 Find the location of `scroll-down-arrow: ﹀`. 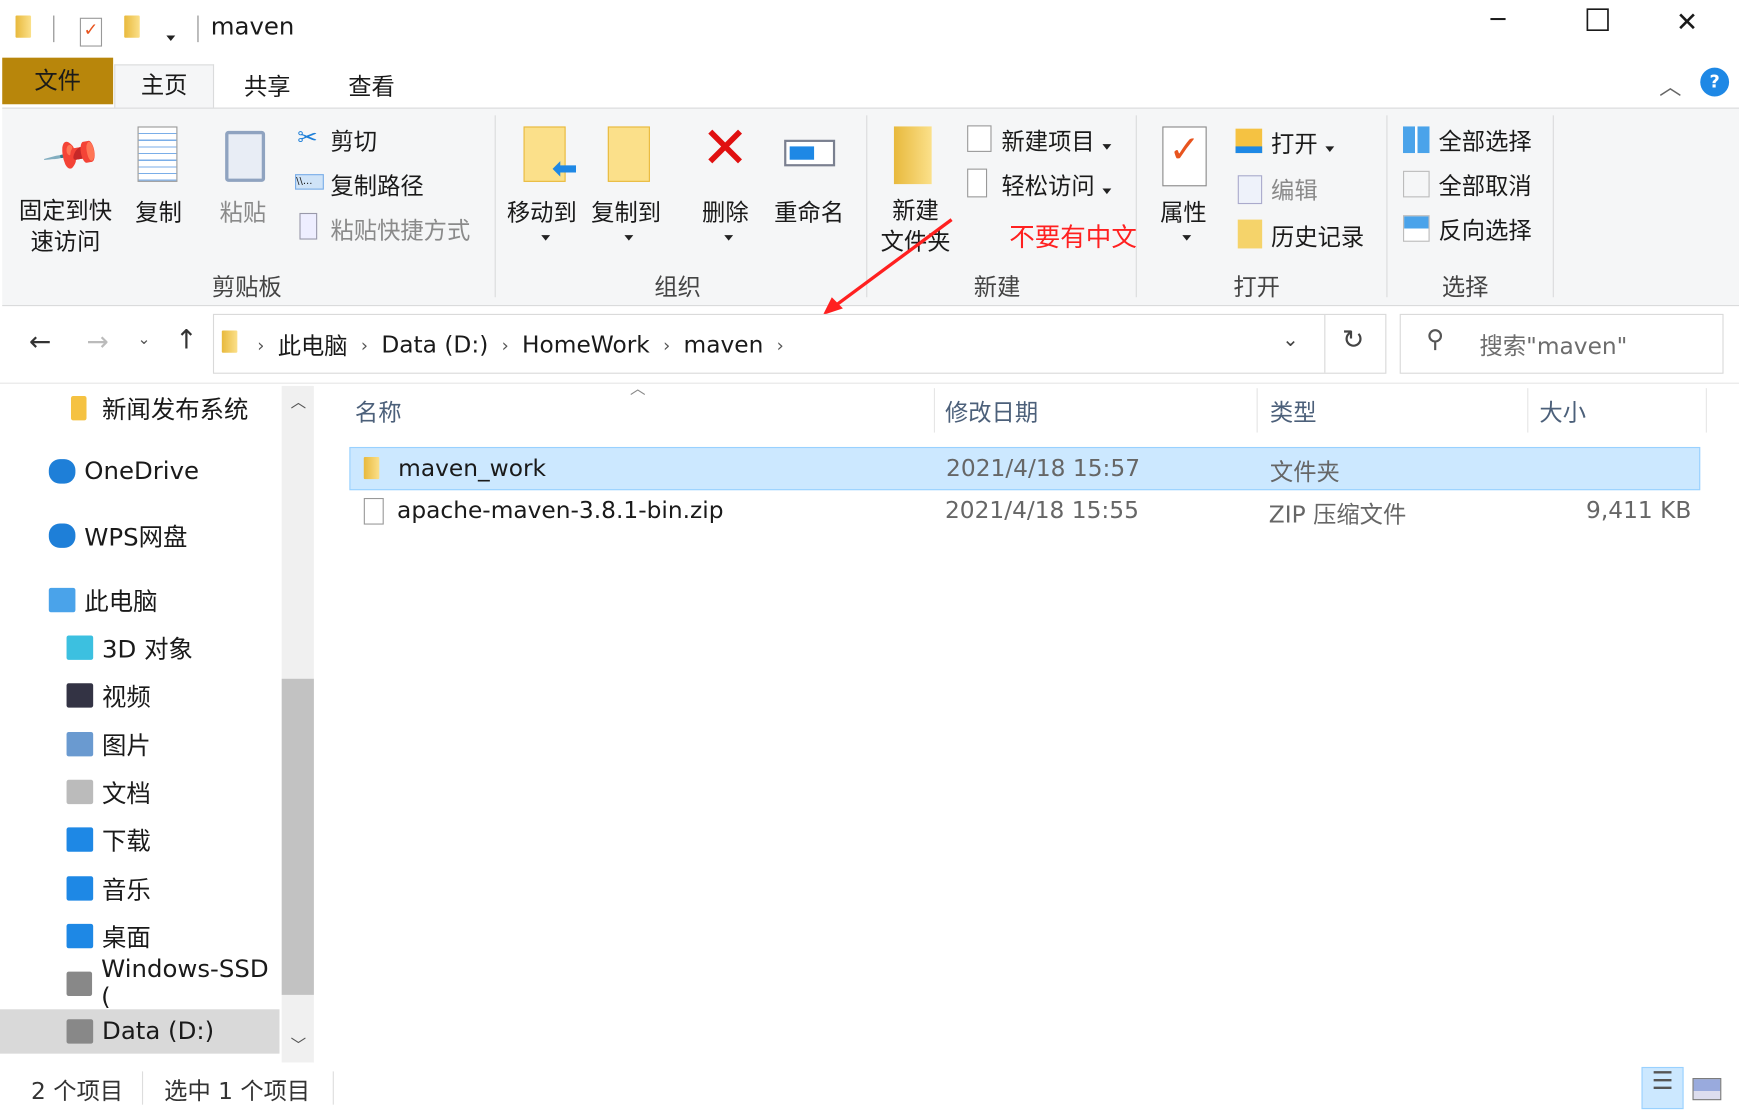

scroll-down-arrow: ﹀ is located at coordinates (299, 1045).